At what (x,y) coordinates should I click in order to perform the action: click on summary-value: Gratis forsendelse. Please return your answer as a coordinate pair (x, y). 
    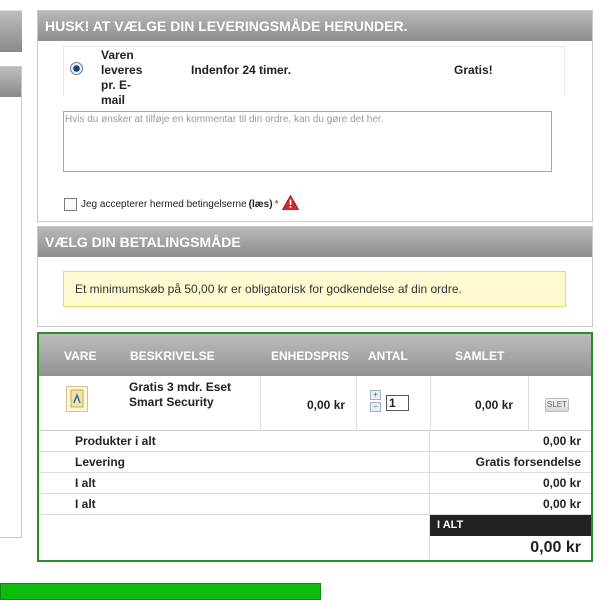
    Looking at the image, I should click on (528, 462).